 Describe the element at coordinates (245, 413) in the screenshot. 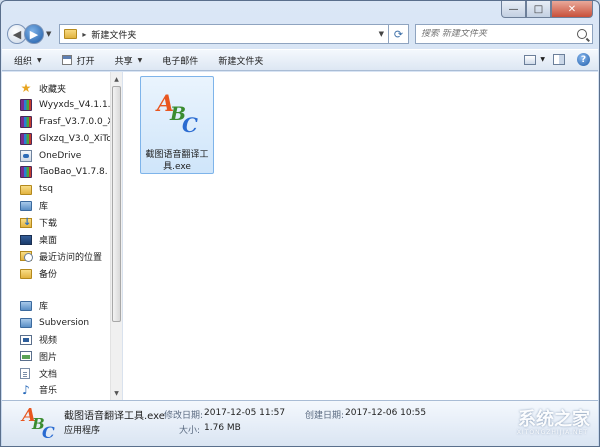

I see `modified-date-value: 2017-12-05 11:57` at that location.